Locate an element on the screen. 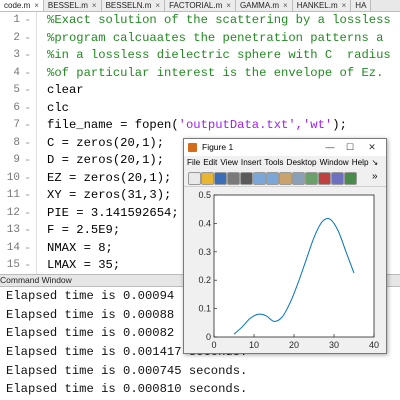 The width and height of the screenshot is (400, 400). zoom-out-icon is located at coordinates (272, 178).